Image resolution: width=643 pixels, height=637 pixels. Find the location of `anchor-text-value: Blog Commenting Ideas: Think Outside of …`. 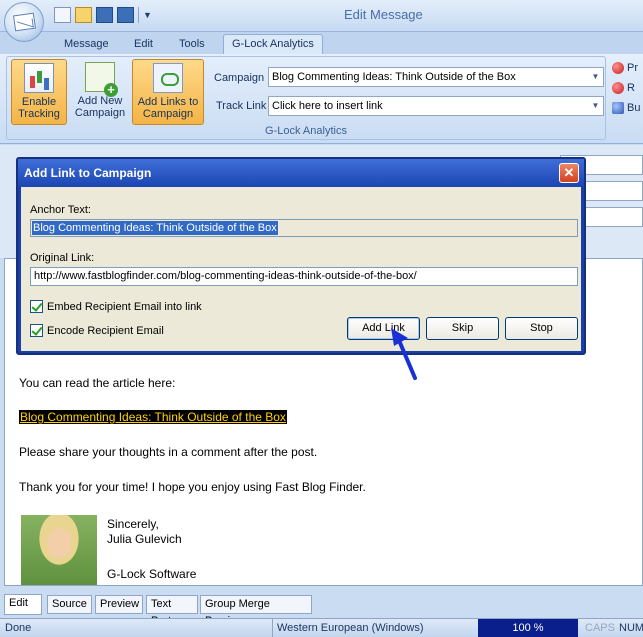

anchor-text-value: Blog Commenting Ideas: Think Outside of … is located at coordinates (155, 228).